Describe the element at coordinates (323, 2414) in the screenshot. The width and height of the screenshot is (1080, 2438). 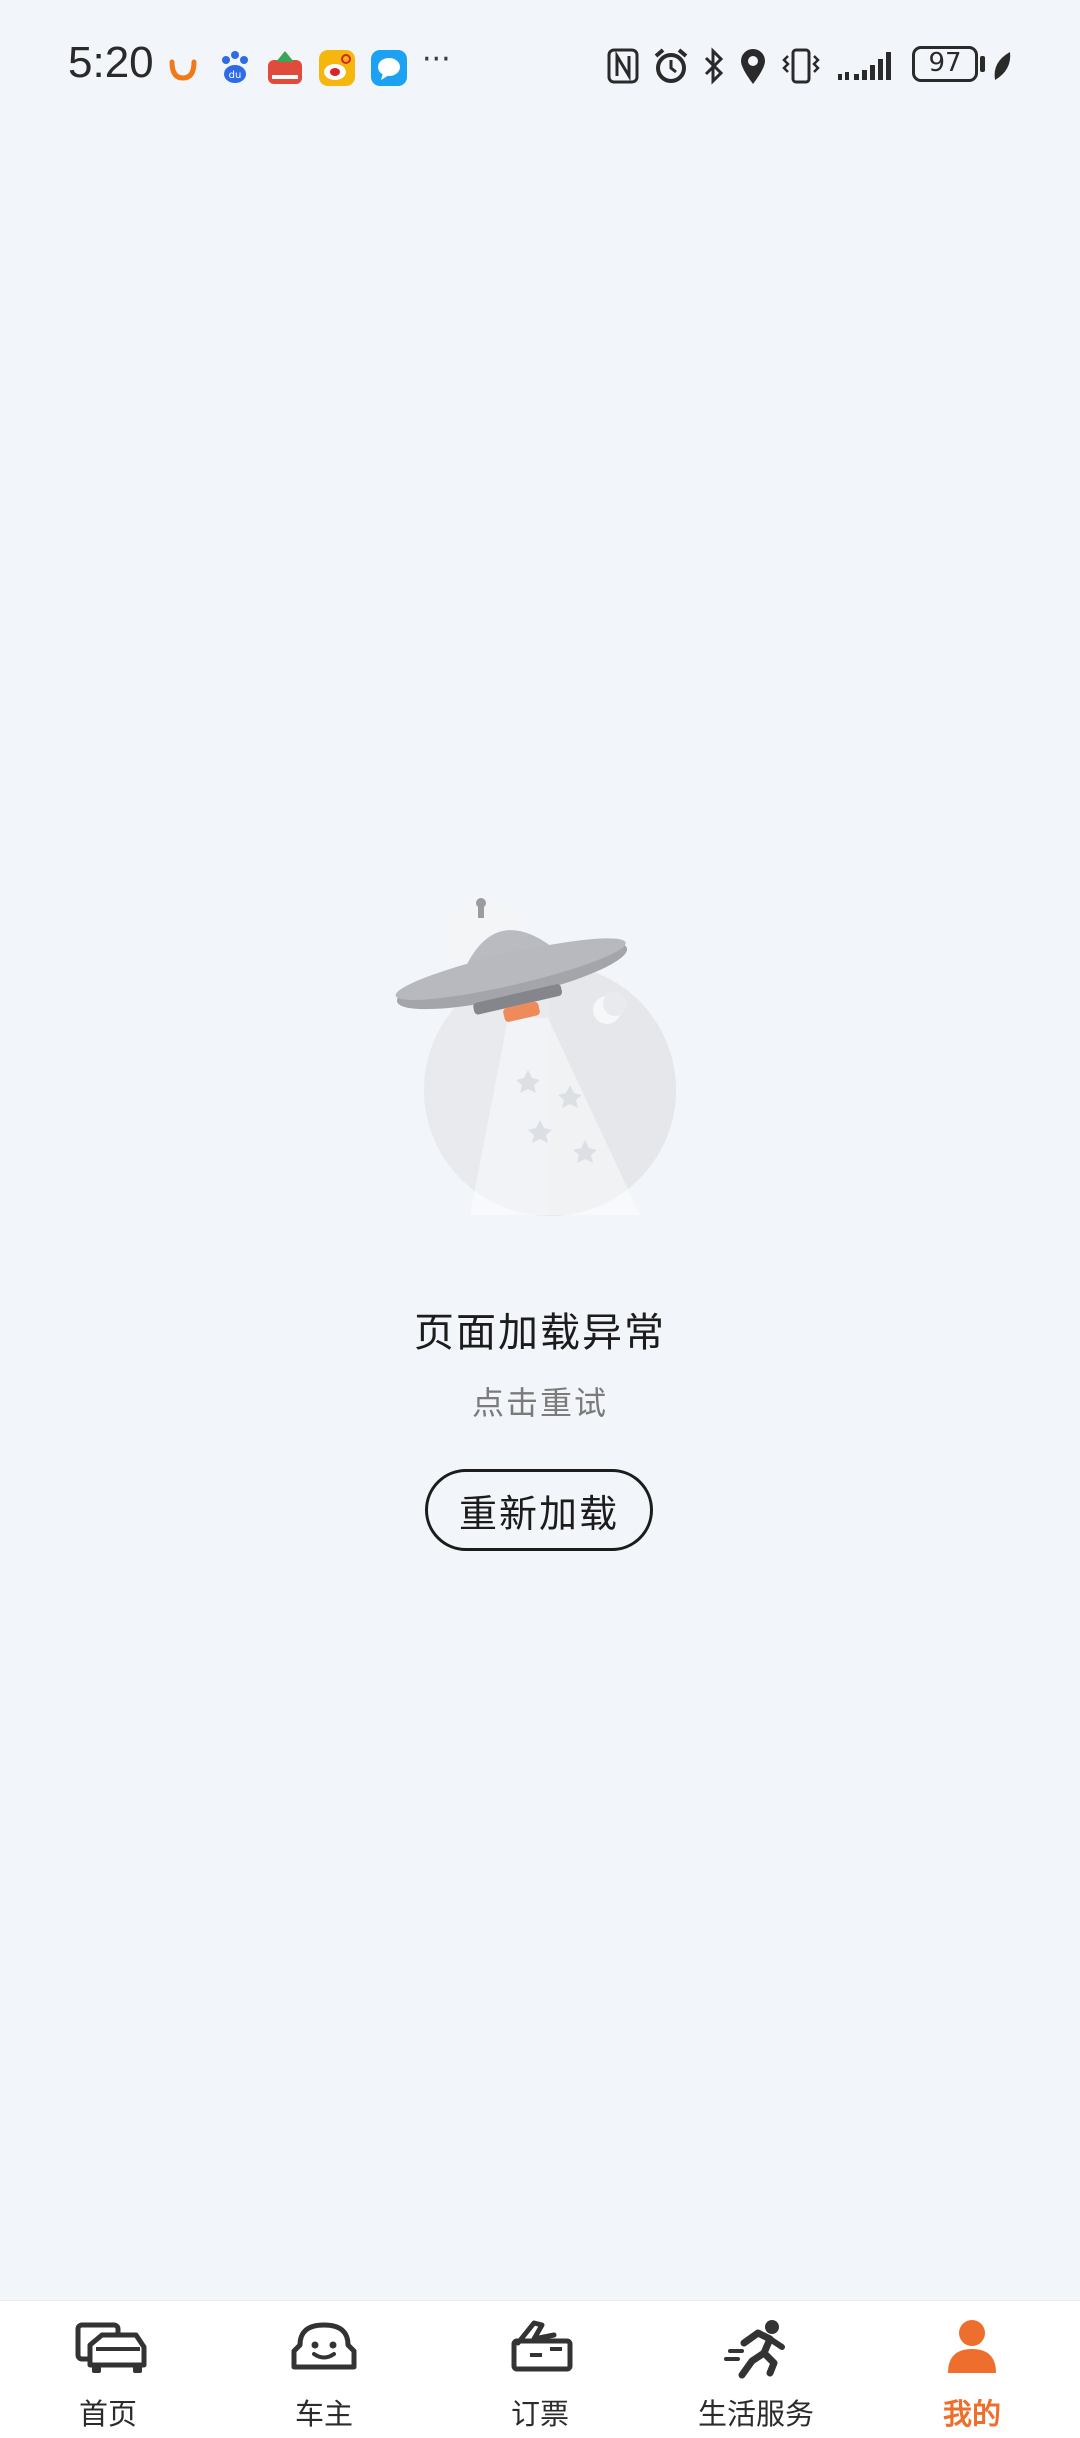
I see `tab-car-owner-label: 车主` at that location.